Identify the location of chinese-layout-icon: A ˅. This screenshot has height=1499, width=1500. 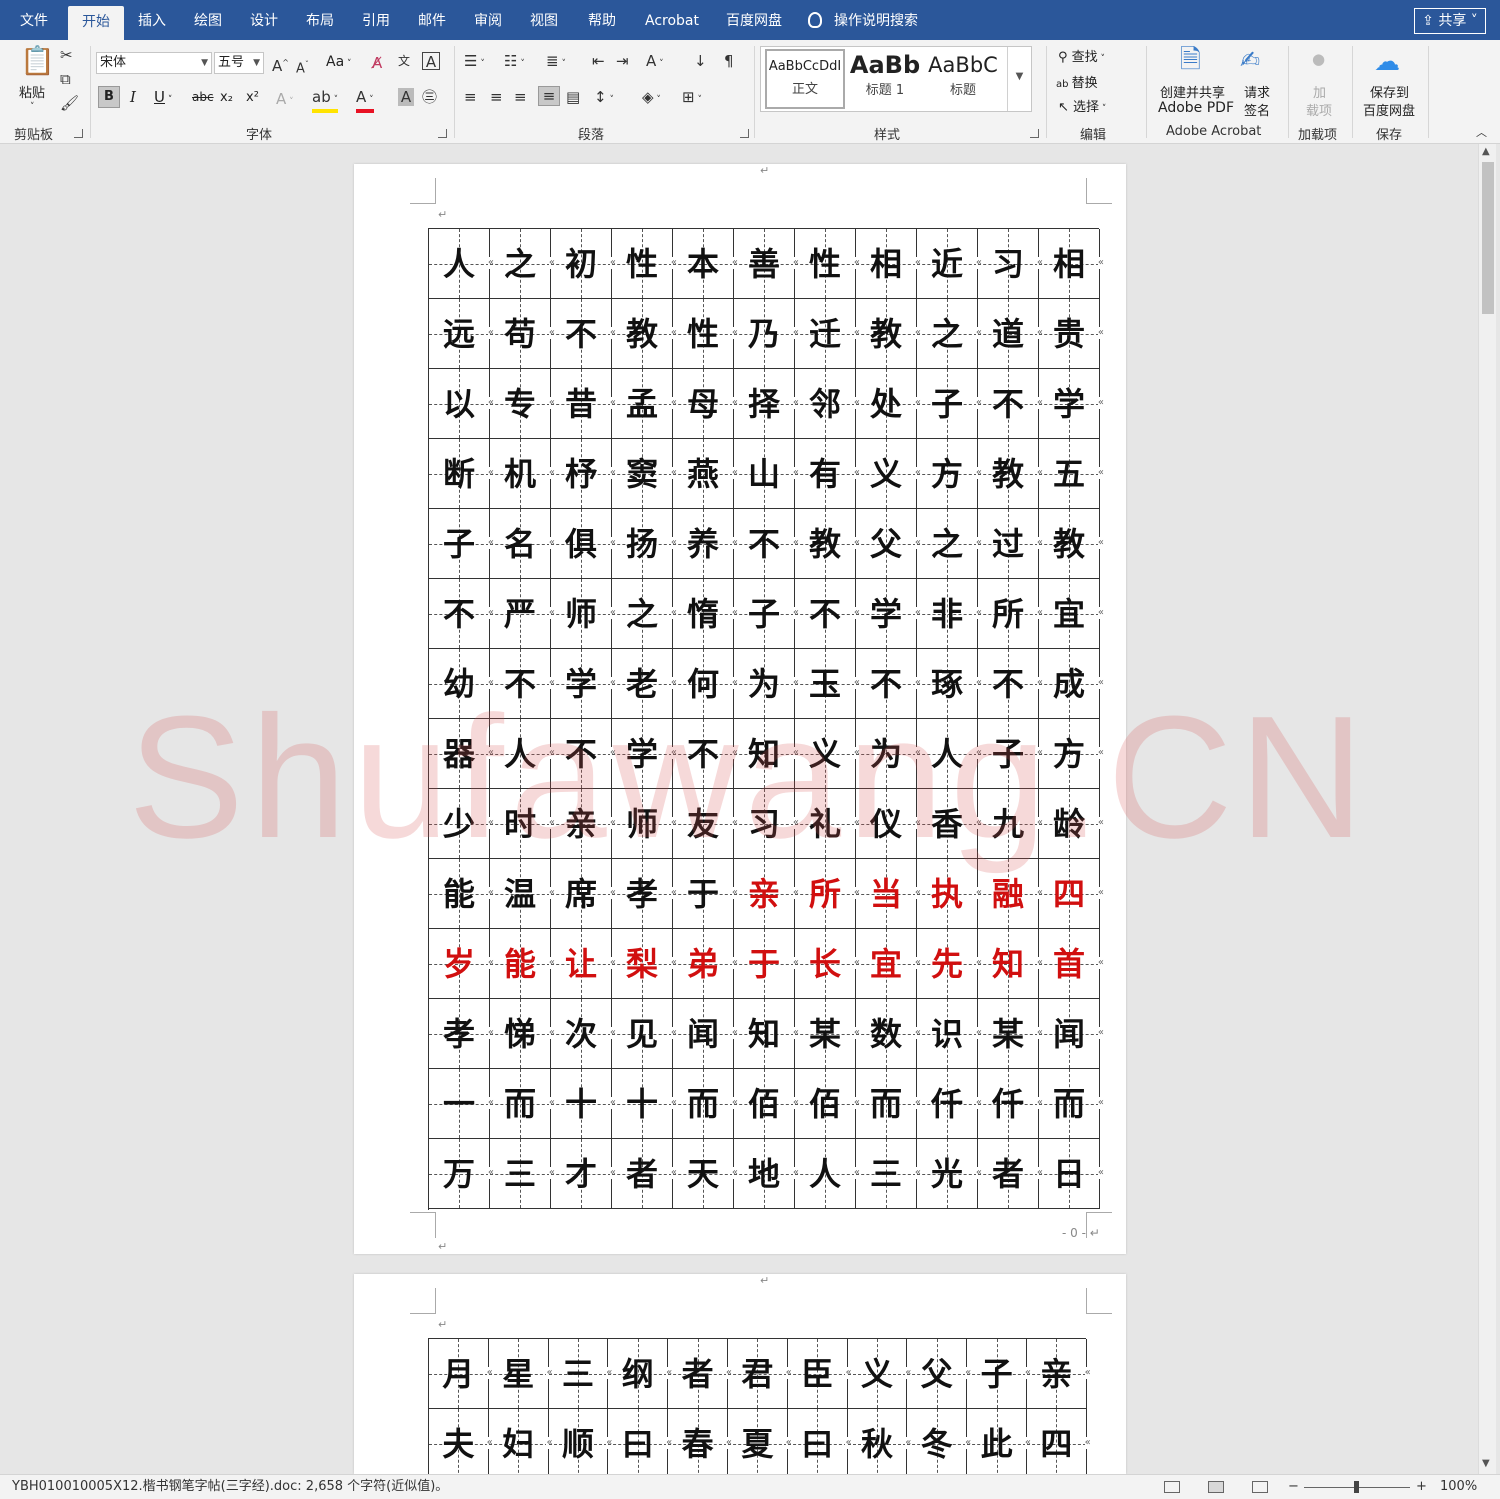
(655, 62).